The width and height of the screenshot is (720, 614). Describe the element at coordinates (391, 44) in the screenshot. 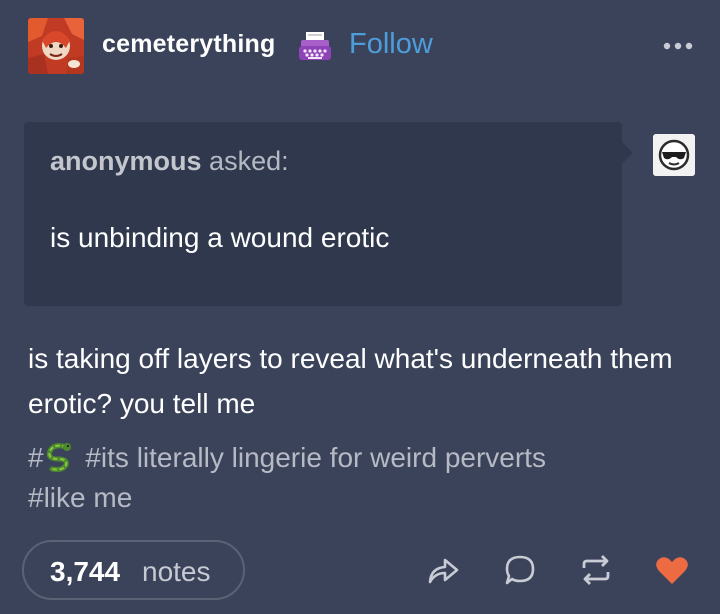

I see `follow-button: Follow` at that location.